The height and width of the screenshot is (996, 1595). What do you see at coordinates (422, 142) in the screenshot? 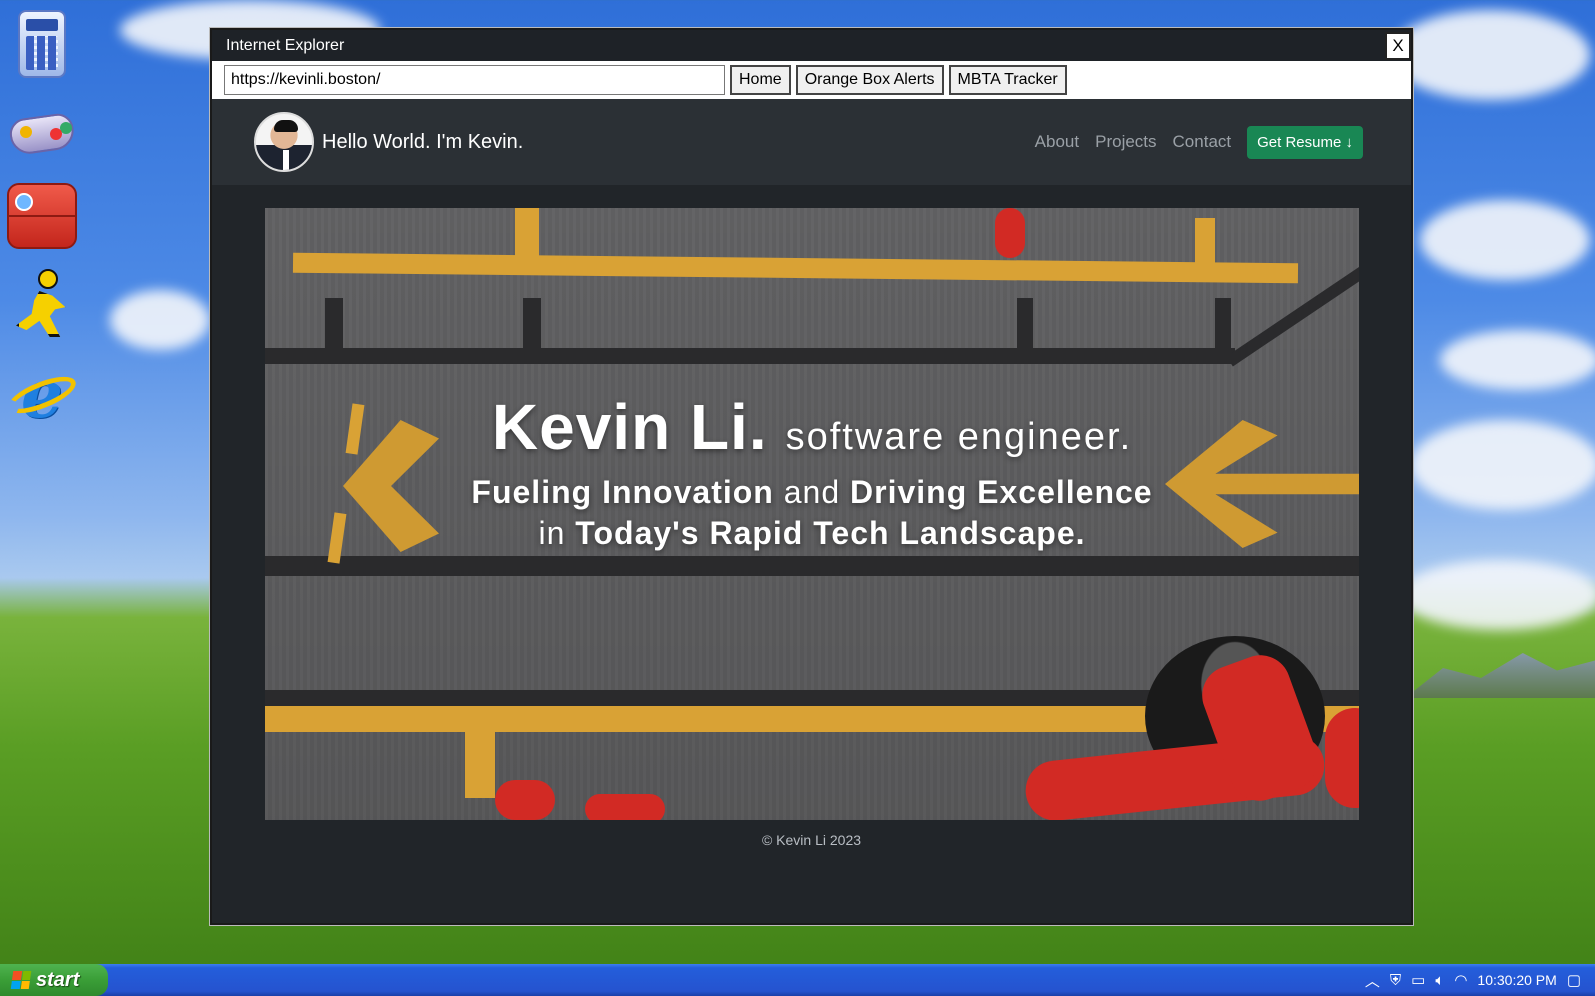
I see `site-brand: Hello World. I'm Kevin.` at bounding box center [422, 142].